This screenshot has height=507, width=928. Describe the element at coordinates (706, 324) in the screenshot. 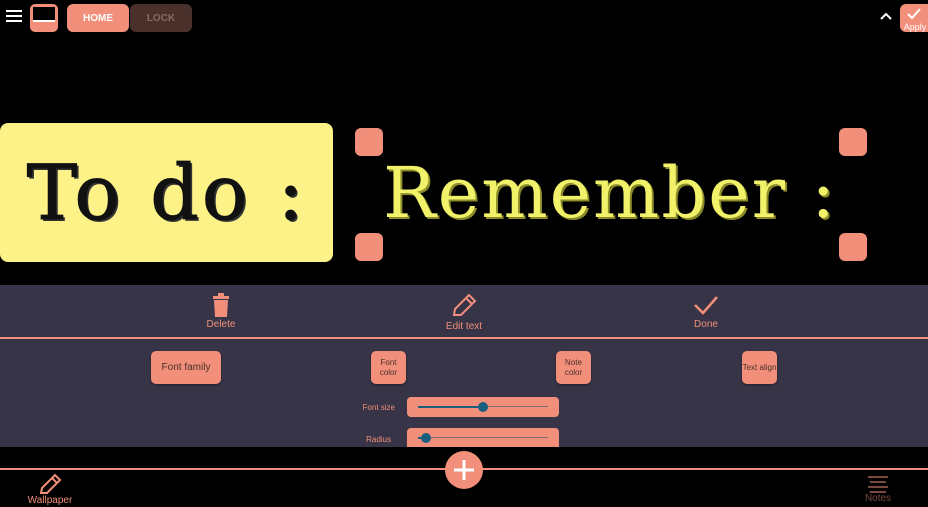

I see `done-label: Done` at that location.